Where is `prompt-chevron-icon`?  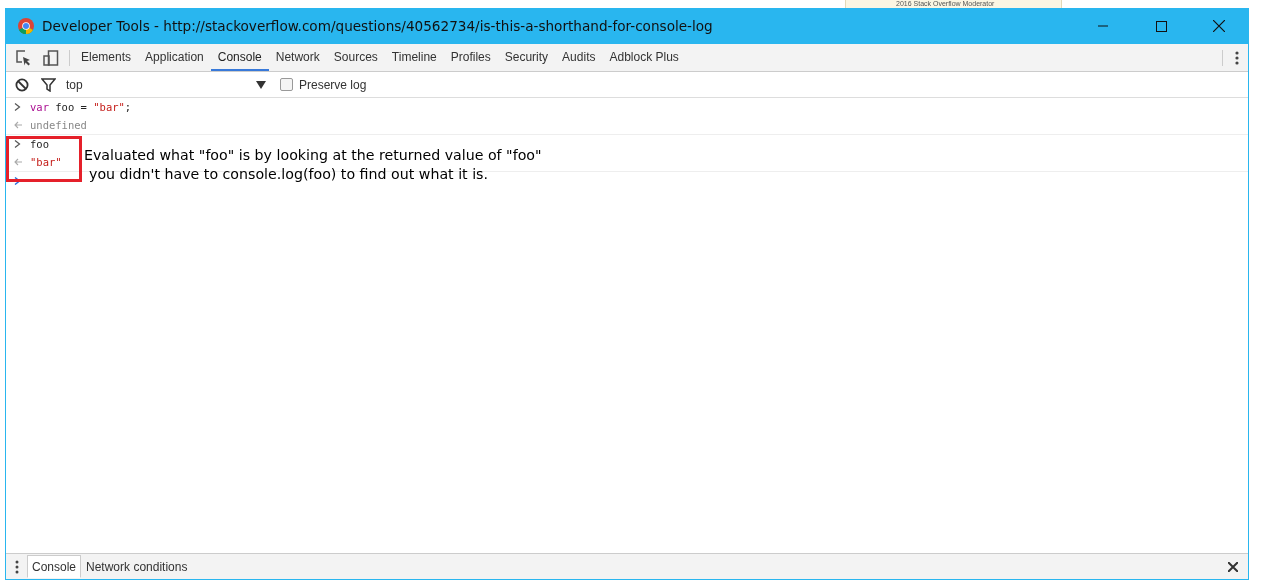 prompt-chevron-icon is located at coordinates (17, 181).